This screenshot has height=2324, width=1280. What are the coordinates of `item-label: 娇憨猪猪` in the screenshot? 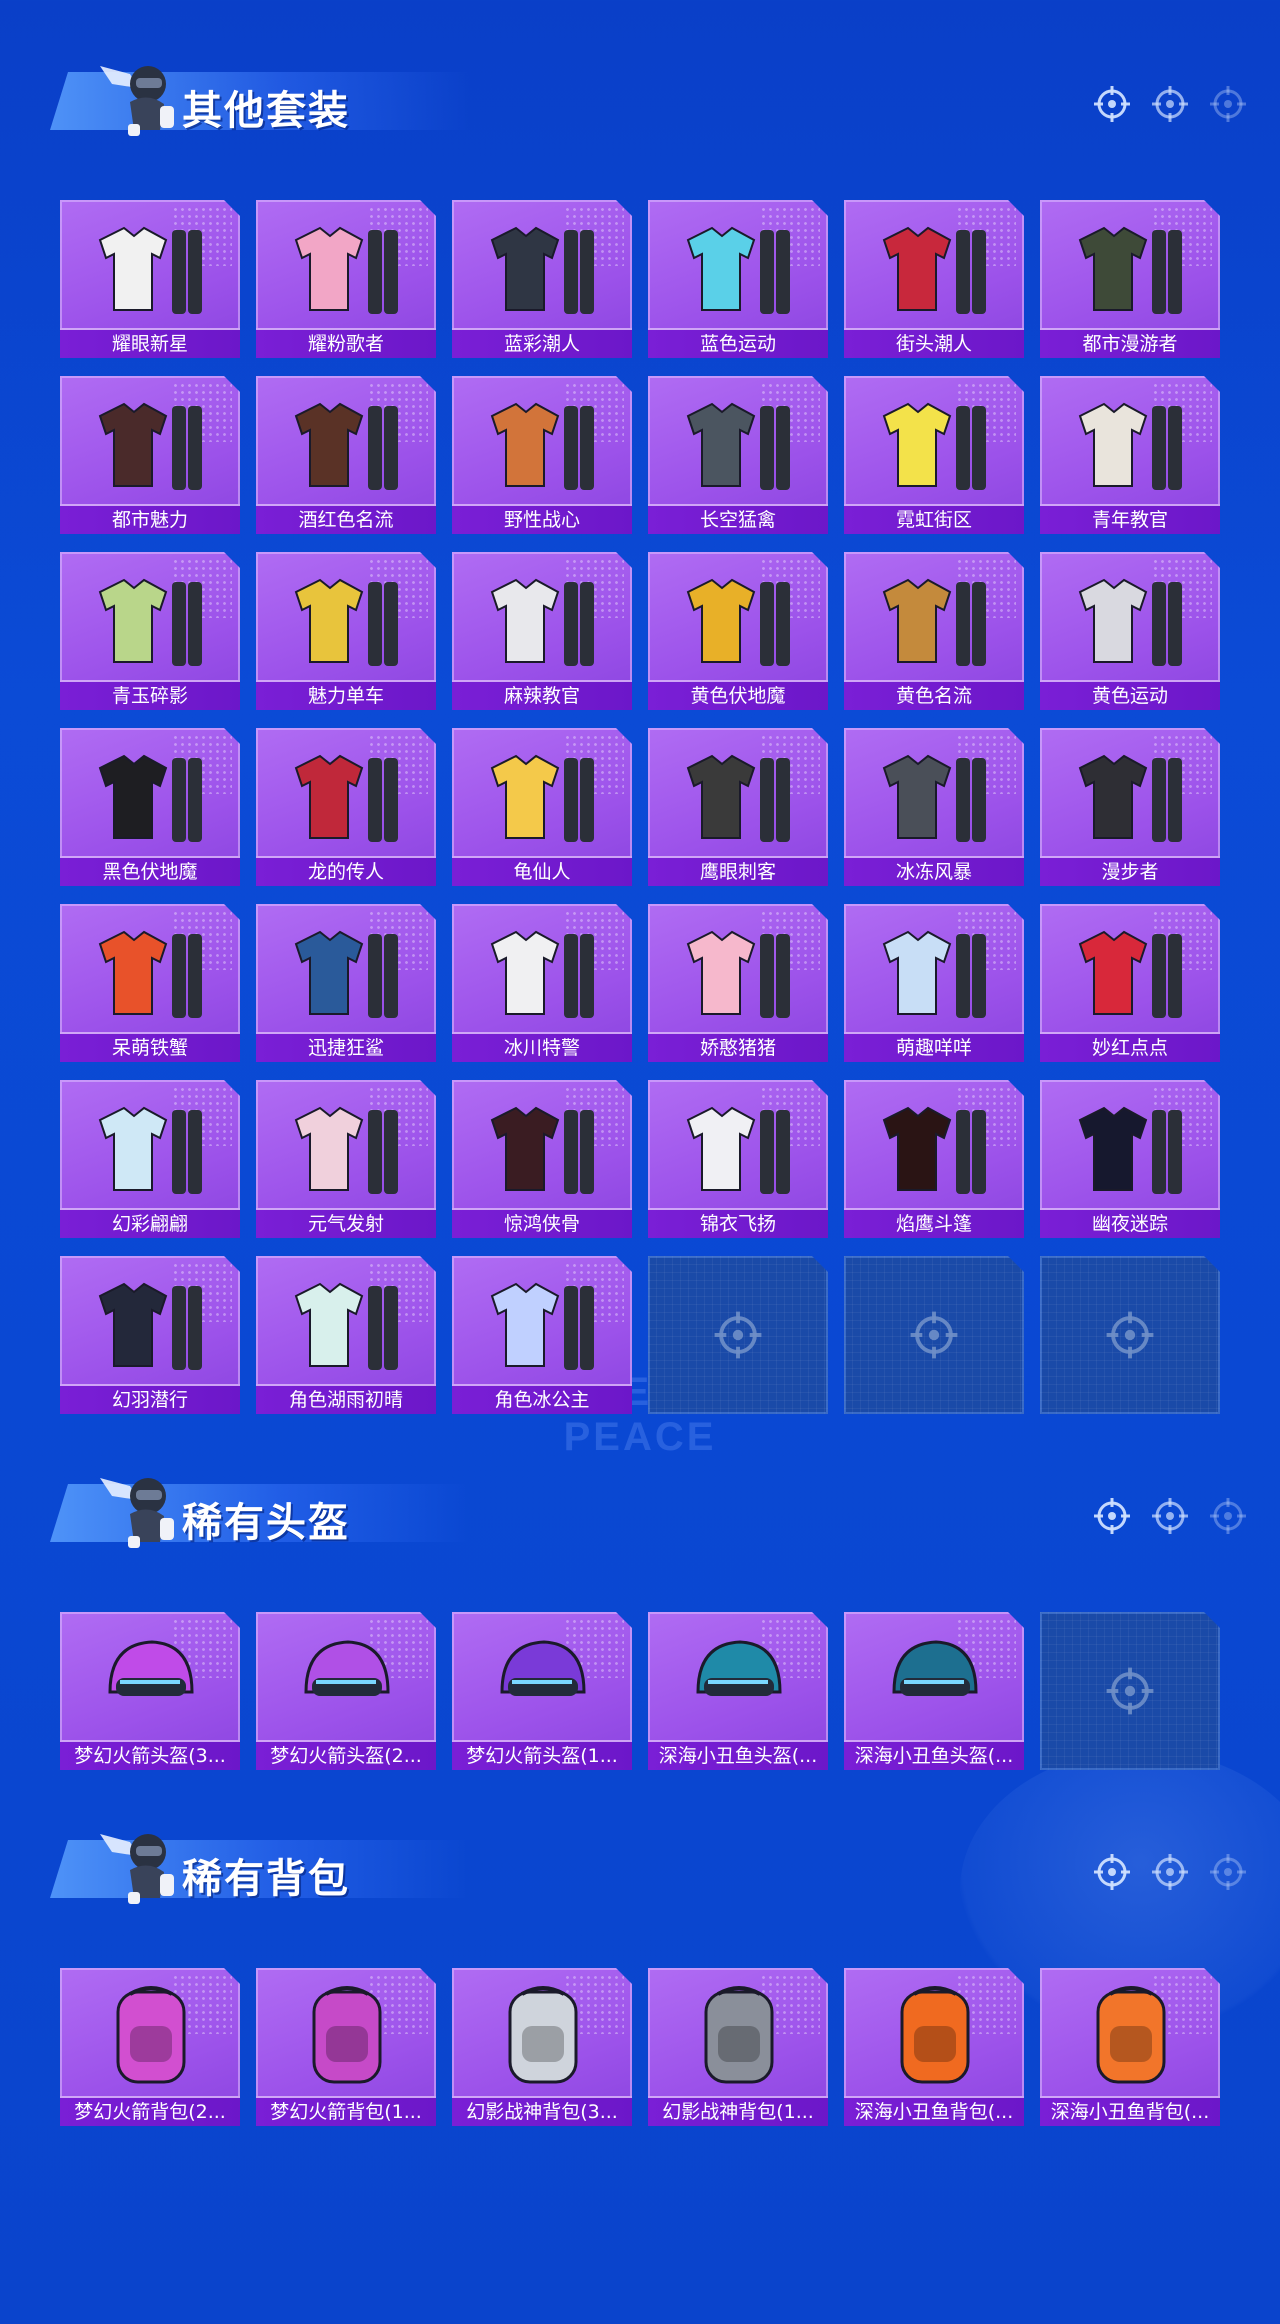 It's located at (738, 1047).